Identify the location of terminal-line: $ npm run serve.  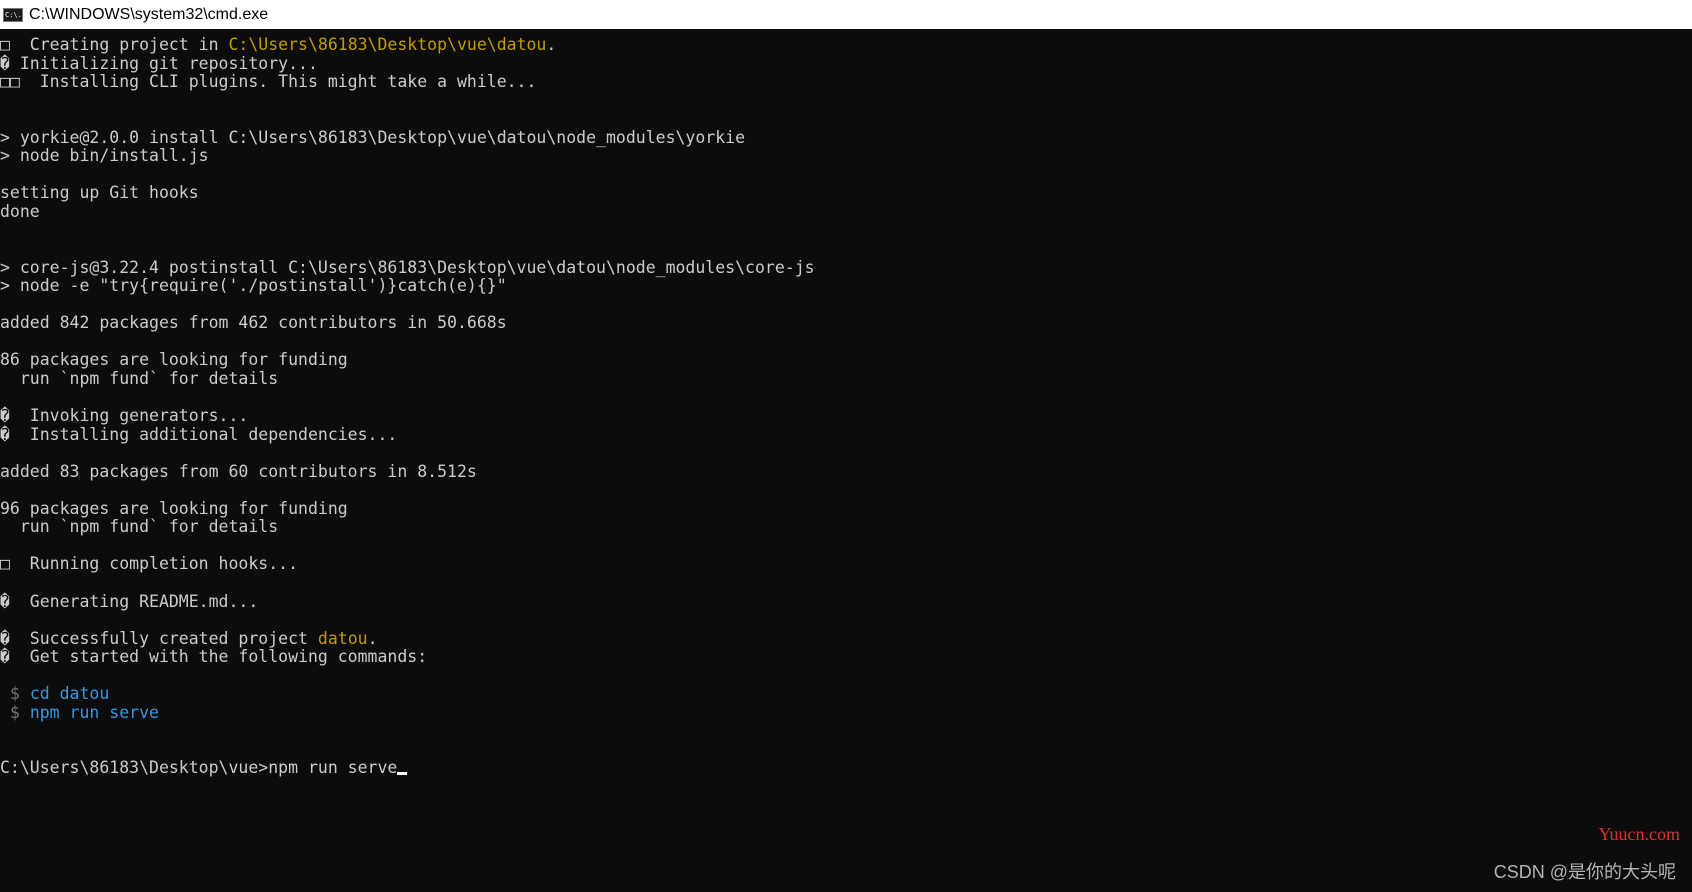
(79, 713).